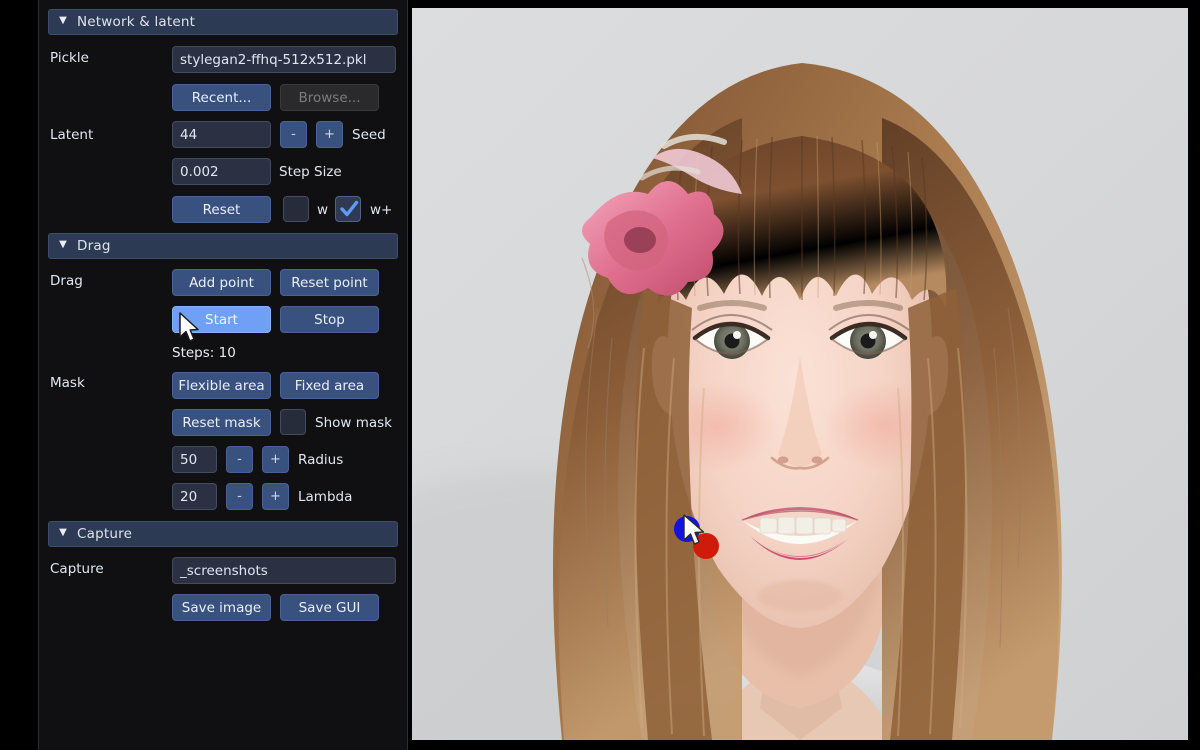 The height and width of the screenshot is (750, 1200). What do you see at coordinates (221, 209) in the screenshot?
I see `reset-latent-button: Reset` at bounding box center [221, 209].